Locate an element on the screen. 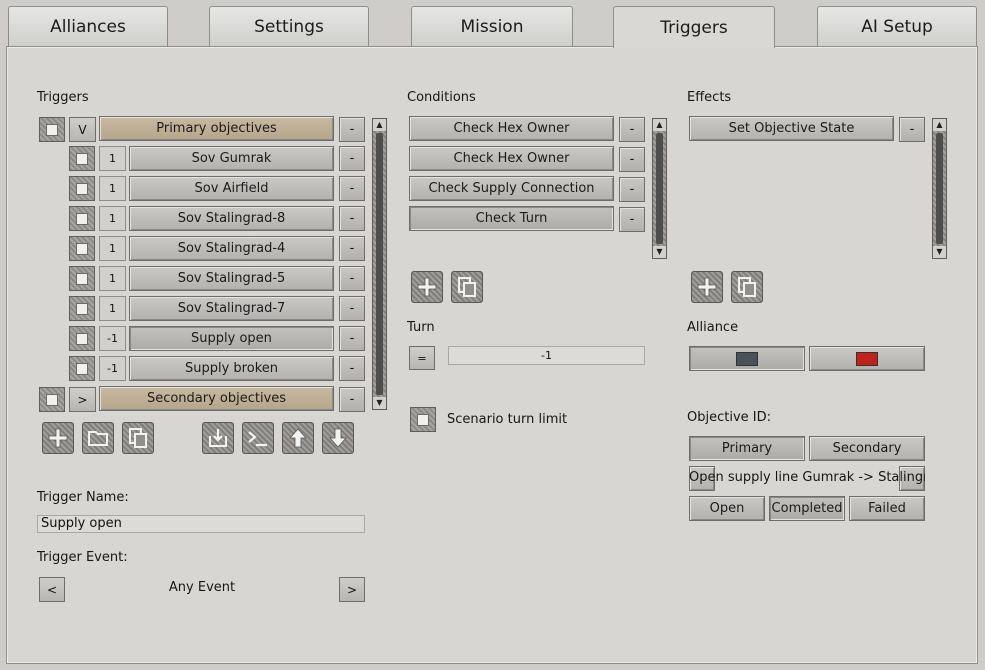 The image size is (985, 670). conditions-scrollbar: ▲ ▼ is located at coordinates (659, 188).